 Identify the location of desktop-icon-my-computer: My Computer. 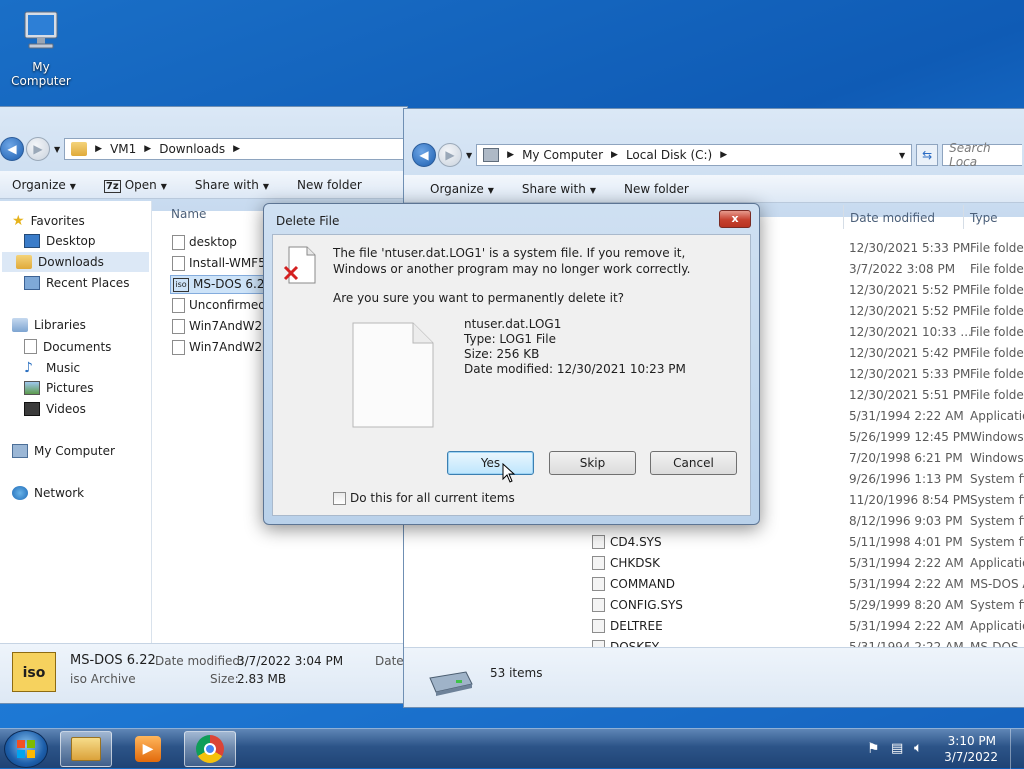
(41, 48).